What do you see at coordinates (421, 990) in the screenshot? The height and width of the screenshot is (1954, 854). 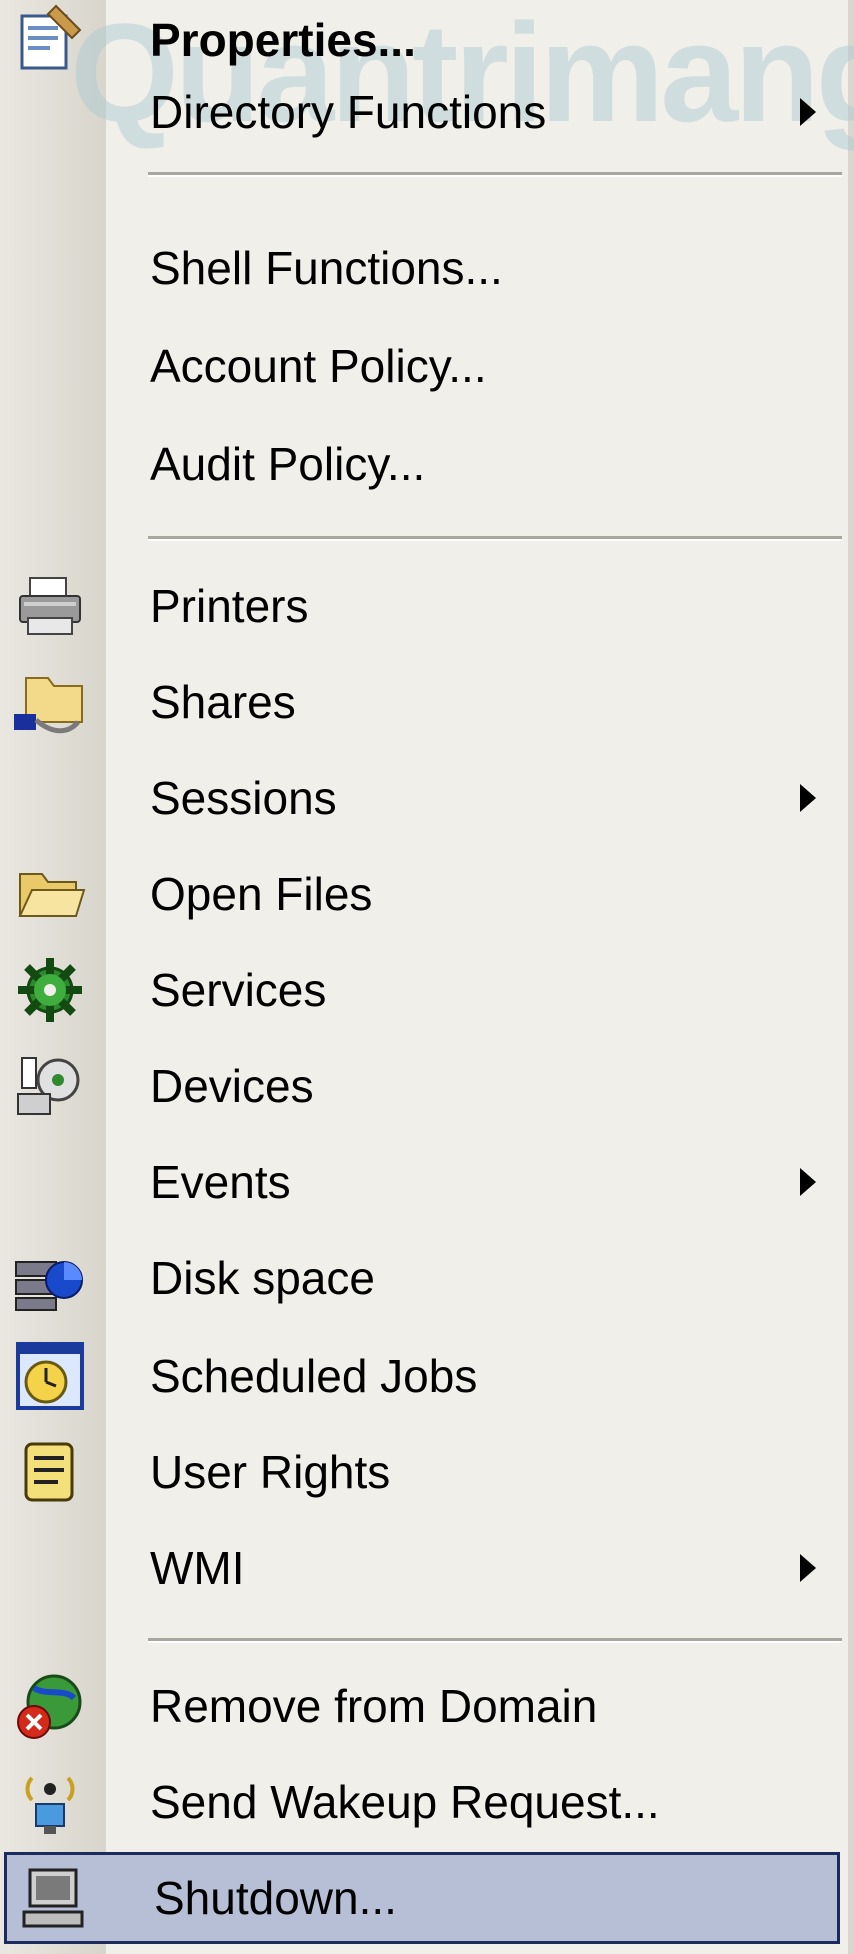 I see `menu-item-services: Services` at bounding box center [421, 990].